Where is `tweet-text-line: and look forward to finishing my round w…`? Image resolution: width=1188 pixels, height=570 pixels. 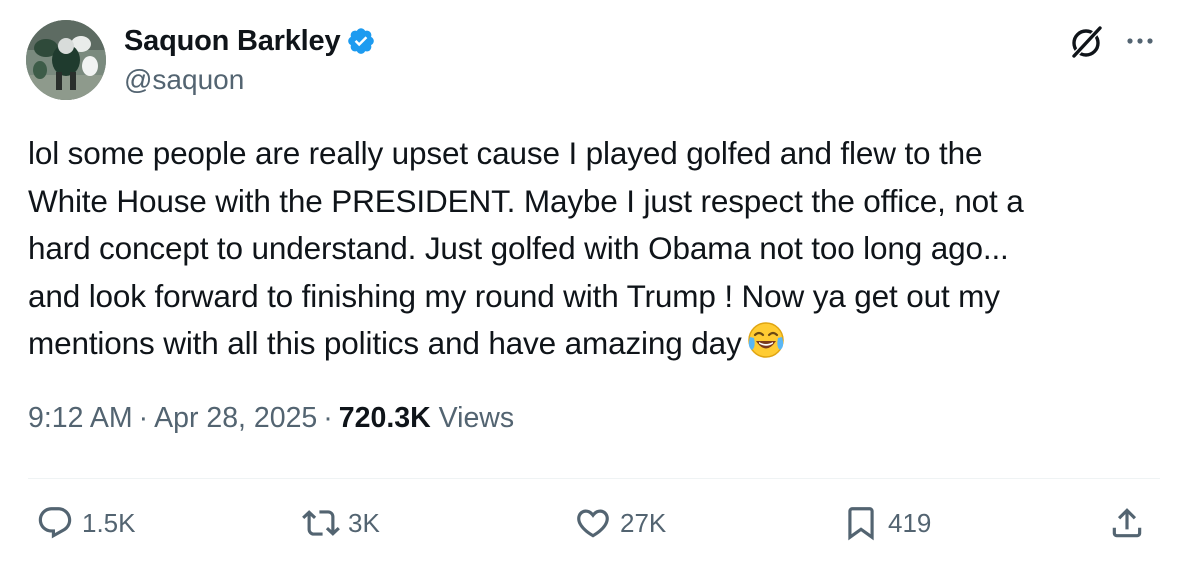
tweet-text-line: and look forward to finishing my round w… is located at coordinates (514, 295).